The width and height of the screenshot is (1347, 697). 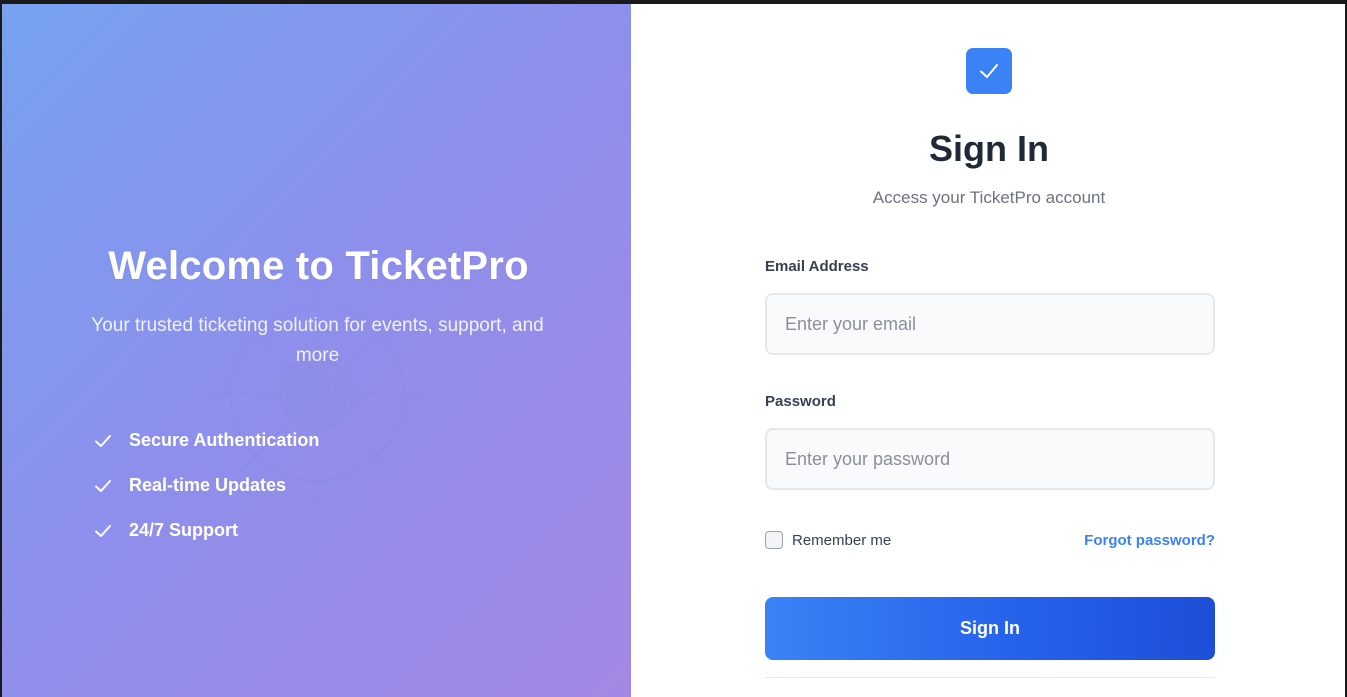 I want to click on remember-me: Remember me, so click(x=828, y=540).